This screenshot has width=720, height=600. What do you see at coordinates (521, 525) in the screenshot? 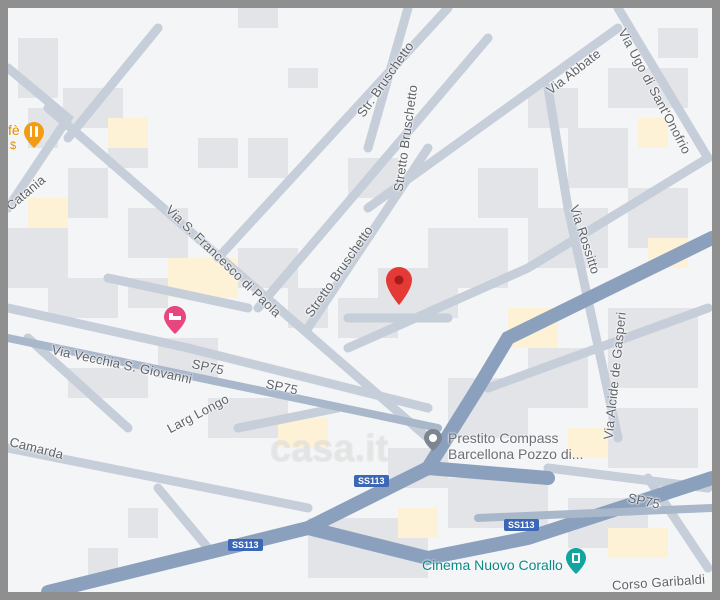
I see `road-shield-ss113-b: SS113` at bounding box center [521, 525].